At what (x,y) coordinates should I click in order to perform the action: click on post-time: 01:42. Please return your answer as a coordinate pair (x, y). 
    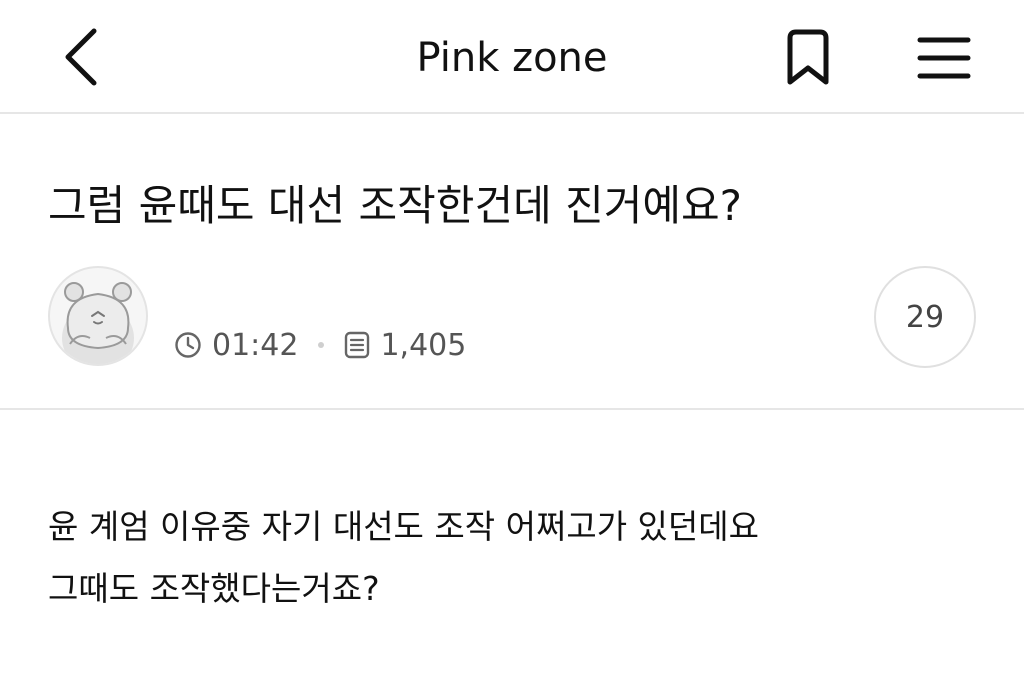
    Looking at the image, I should click on (255, 345).